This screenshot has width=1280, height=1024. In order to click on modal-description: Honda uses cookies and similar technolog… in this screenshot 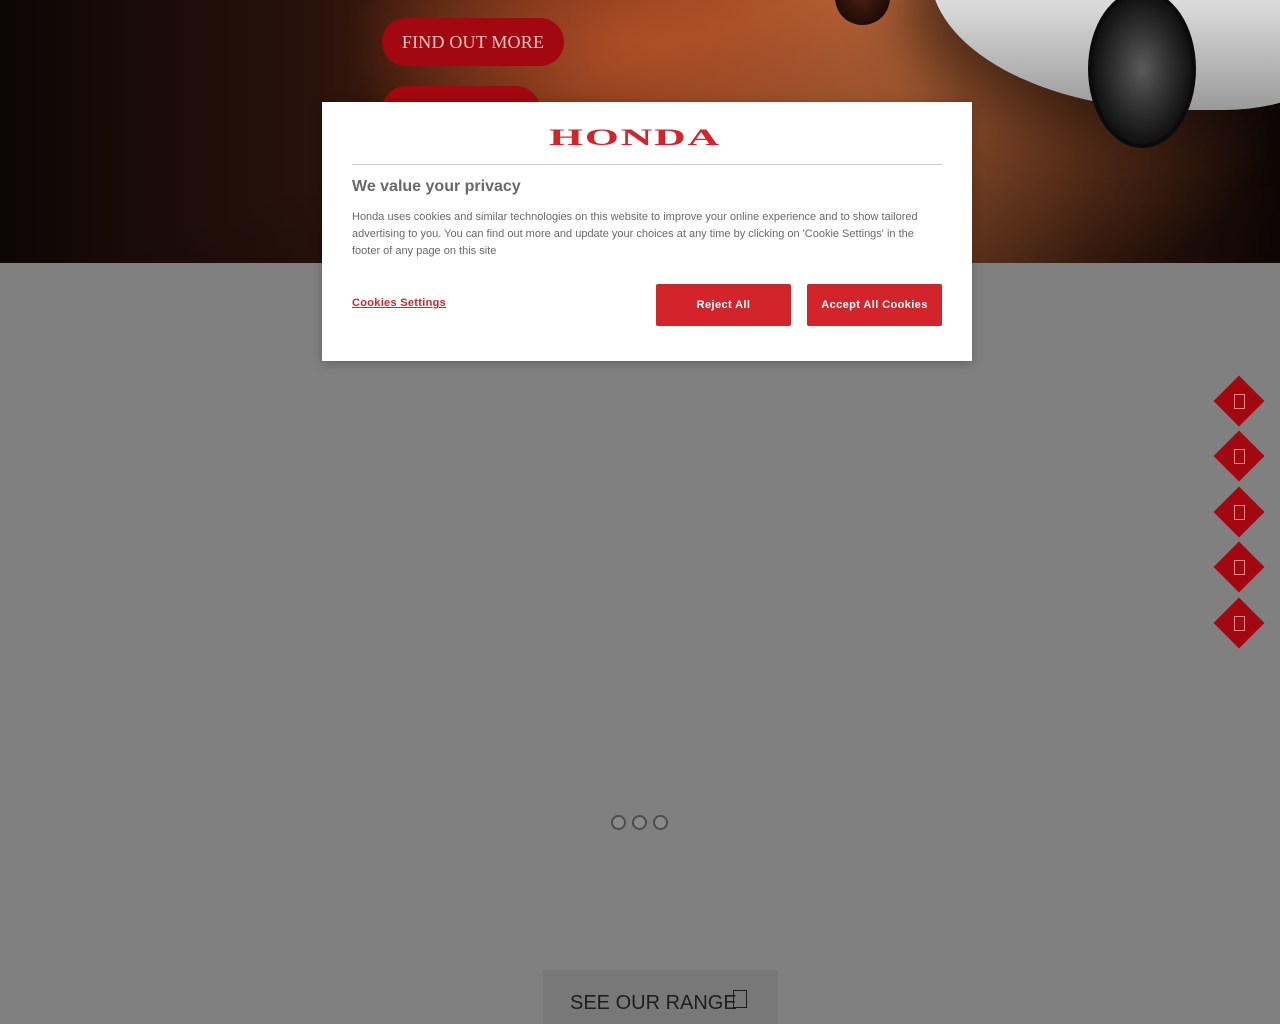, I will do `click(635, 234)`.